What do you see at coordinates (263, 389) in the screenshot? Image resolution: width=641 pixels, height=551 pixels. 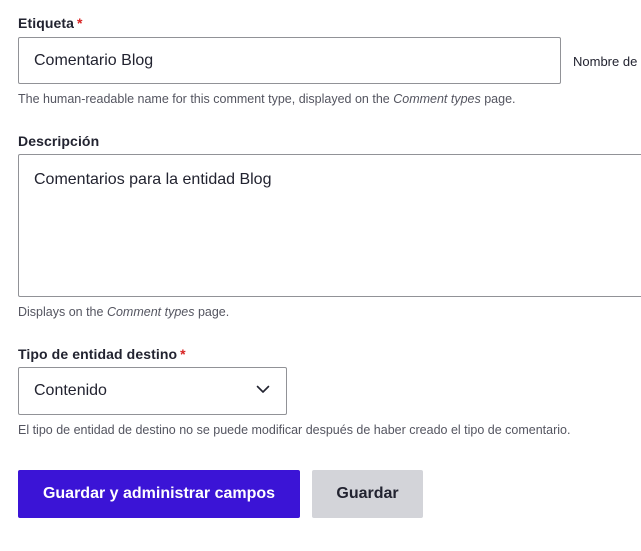 I see `chevron-down-icon` at bounding box center [263, 389].